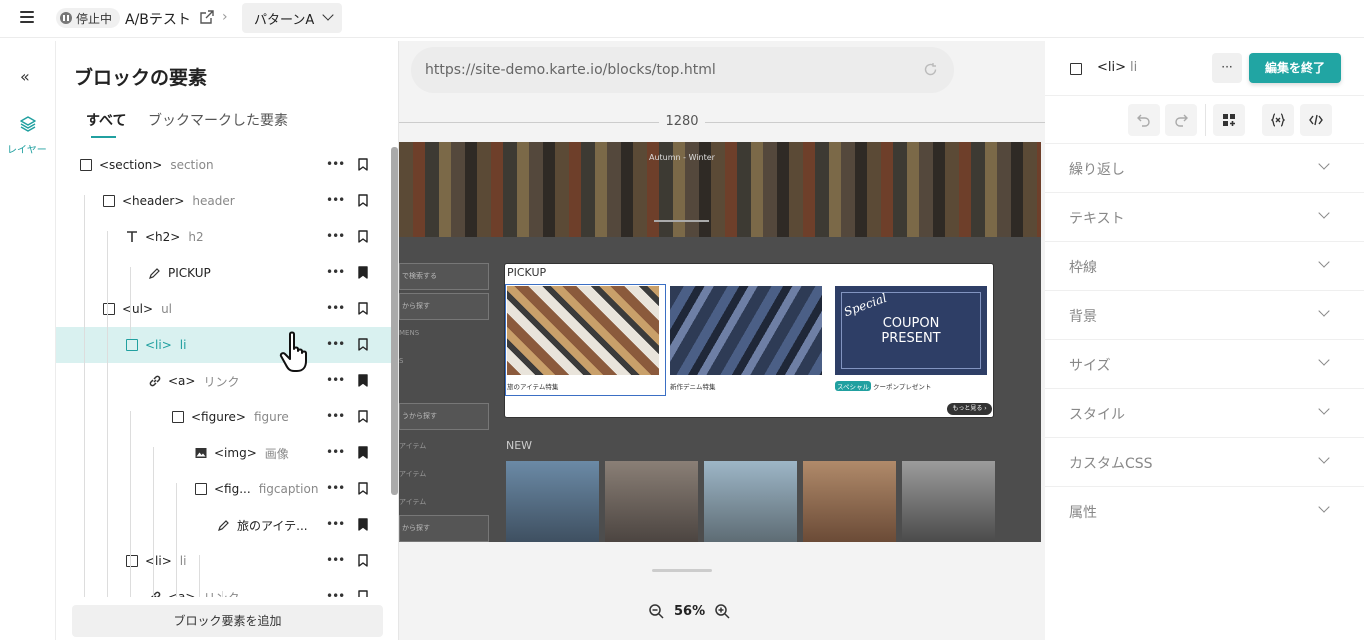 This screenshot has width=1364, height=640. Describe the element at coordinates (106, 120) in the screenshot. I see `tab-all: すべて` at that location.